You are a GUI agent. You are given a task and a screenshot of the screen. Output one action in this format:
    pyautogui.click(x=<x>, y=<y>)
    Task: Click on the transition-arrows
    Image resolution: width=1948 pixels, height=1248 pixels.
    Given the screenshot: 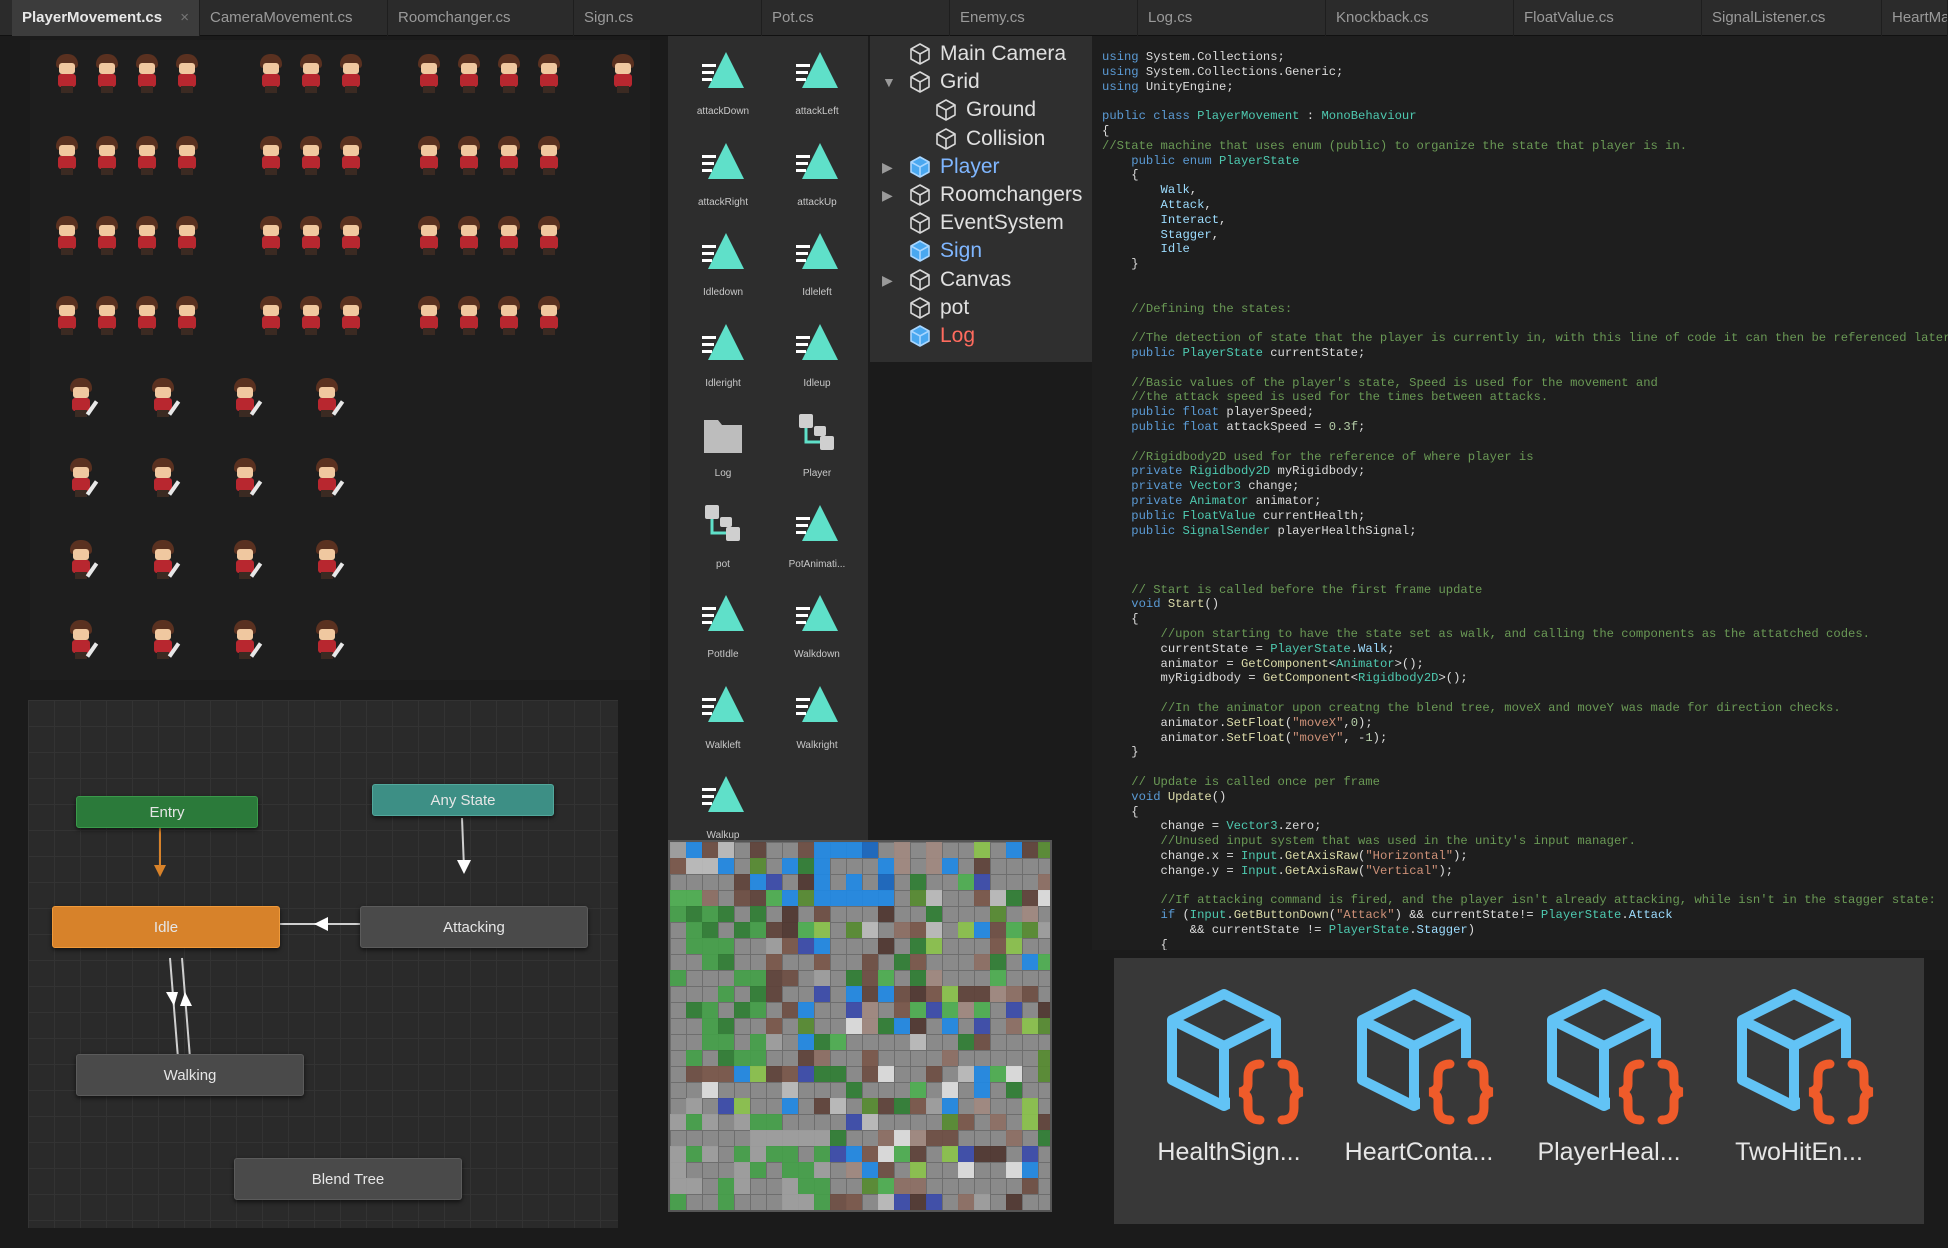 What is the action you would take?
    pyautogui.click(x=312, y=938)
    